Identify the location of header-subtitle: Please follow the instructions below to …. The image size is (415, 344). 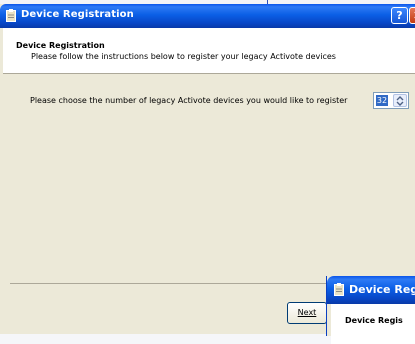
(183, 56).